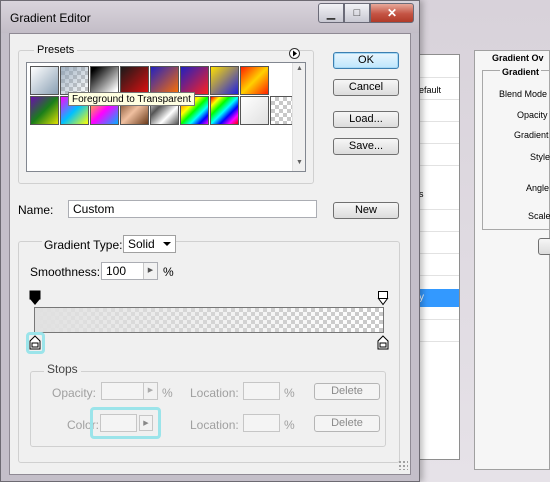  What do you see at coordinates (331, 13) in the screenshot?
I see `minimize-button: ▁` at bounding box center [331, 13].